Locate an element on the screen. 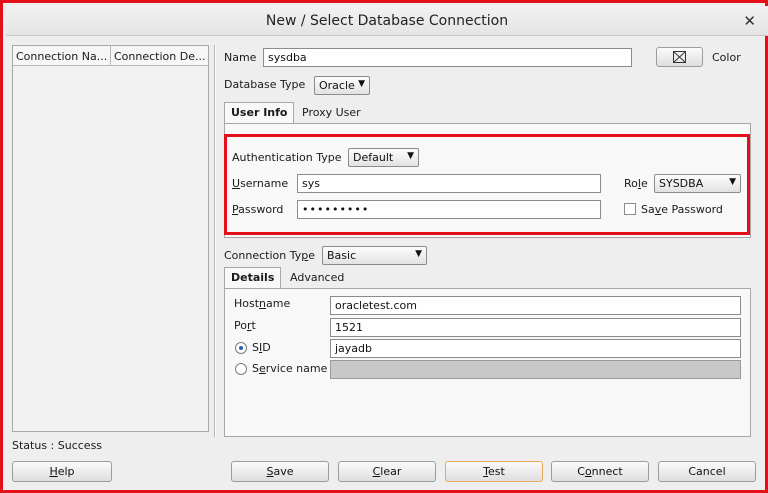  tab-user-info: User Info is located at coordinates (259, 113).